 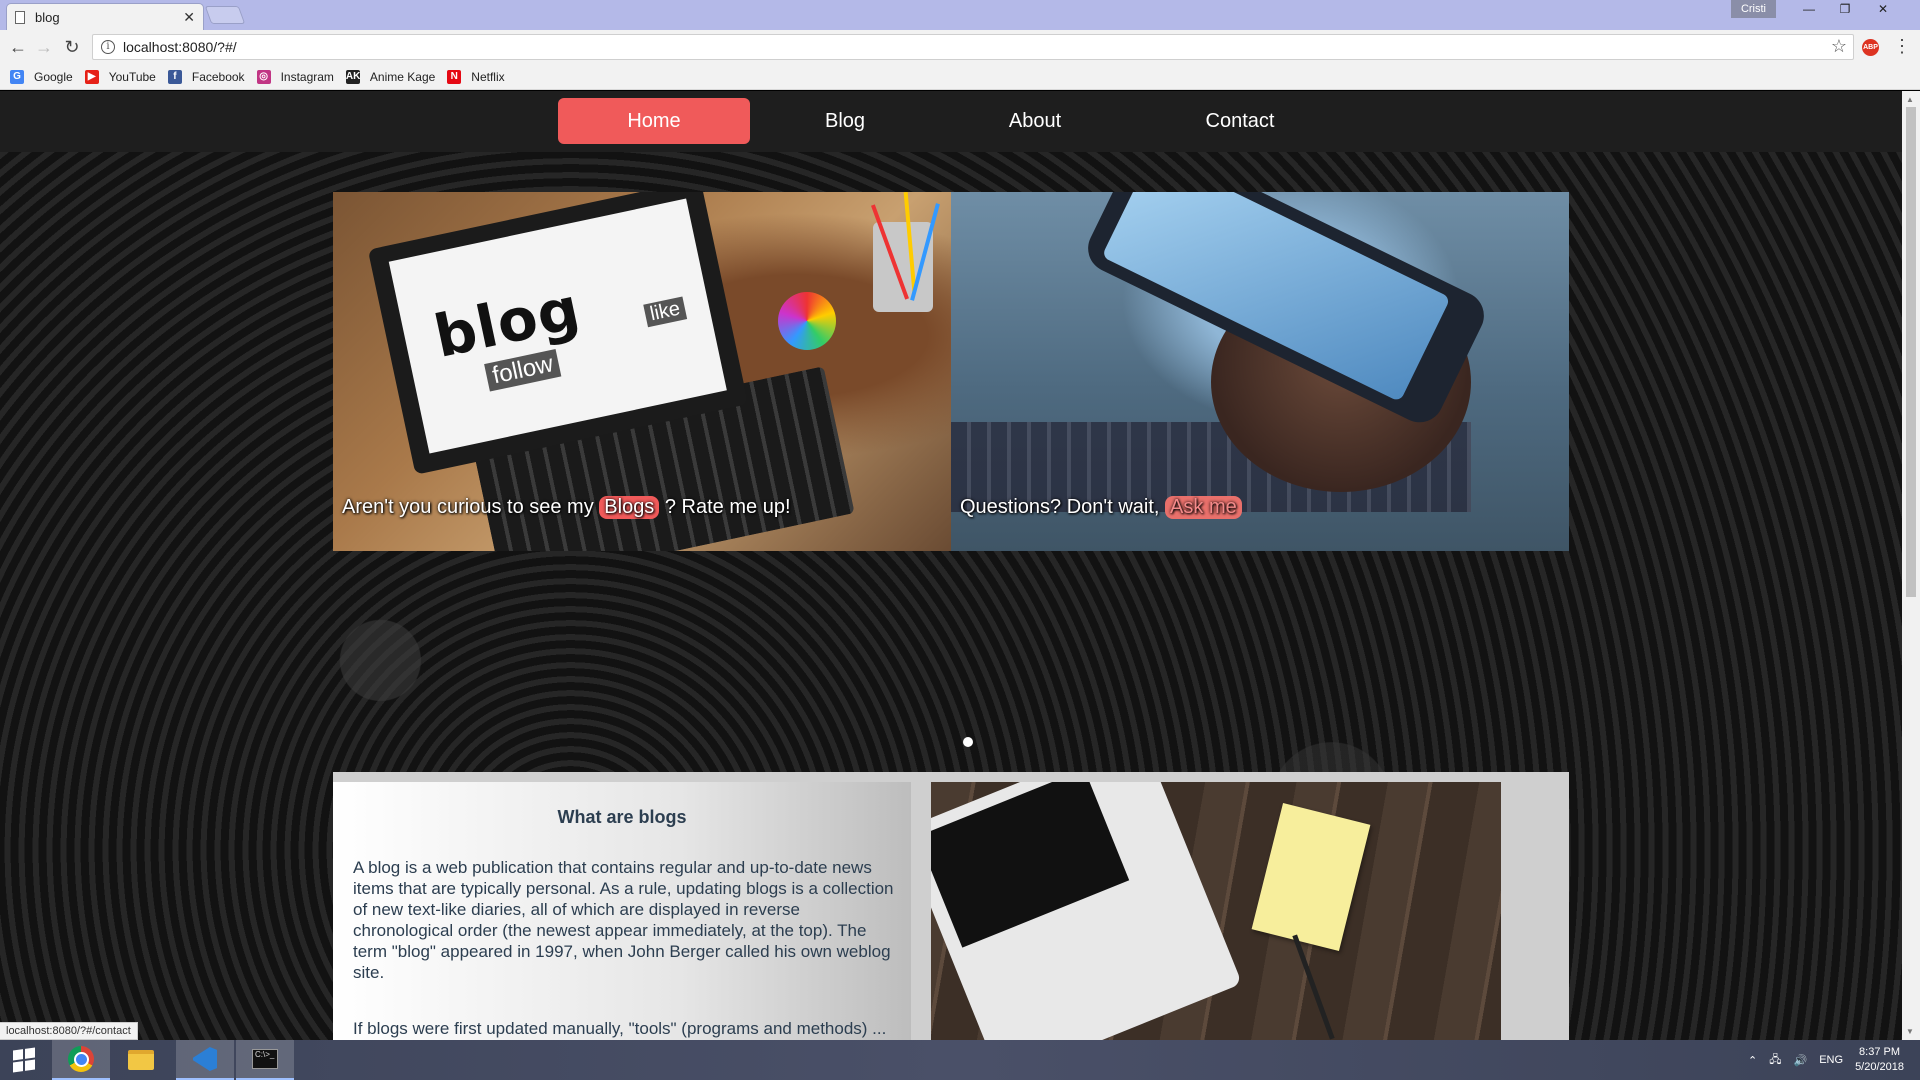 What do you see at coordinates (968, 742) in the screenshot?
I see `carousel-indicator` at bounding box center [968, 742].